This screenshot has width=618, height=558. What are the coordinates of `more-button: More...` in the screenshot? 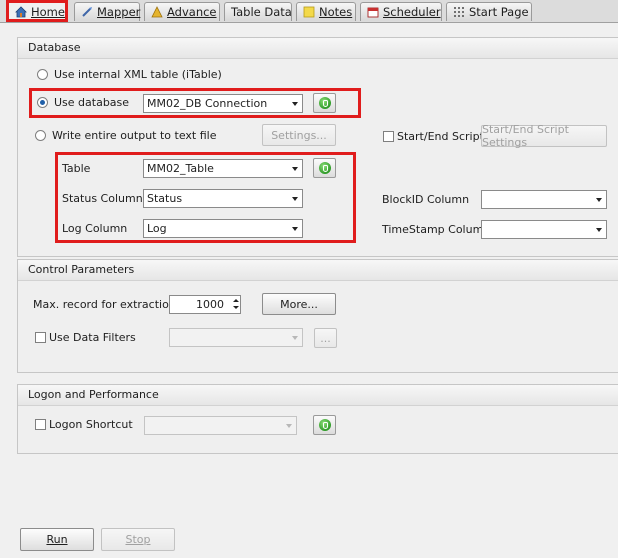 It's located at (299, 304).